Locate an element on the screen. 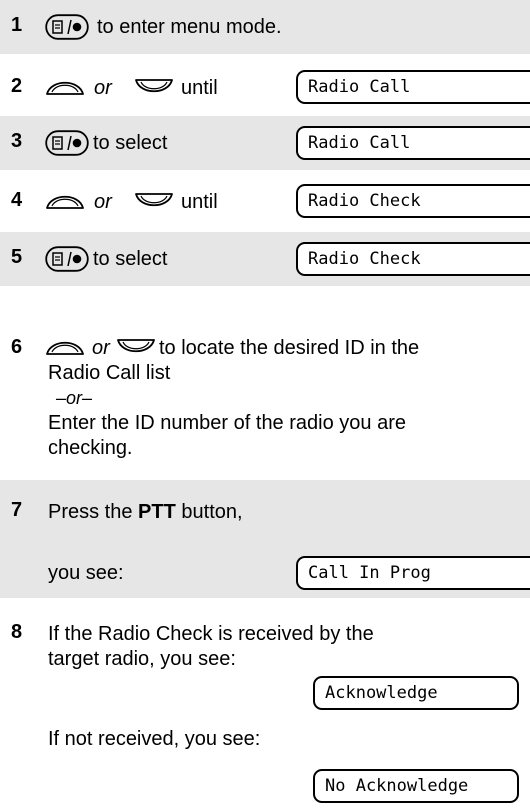  step-text: checking. is located at coordinates (90, 448).